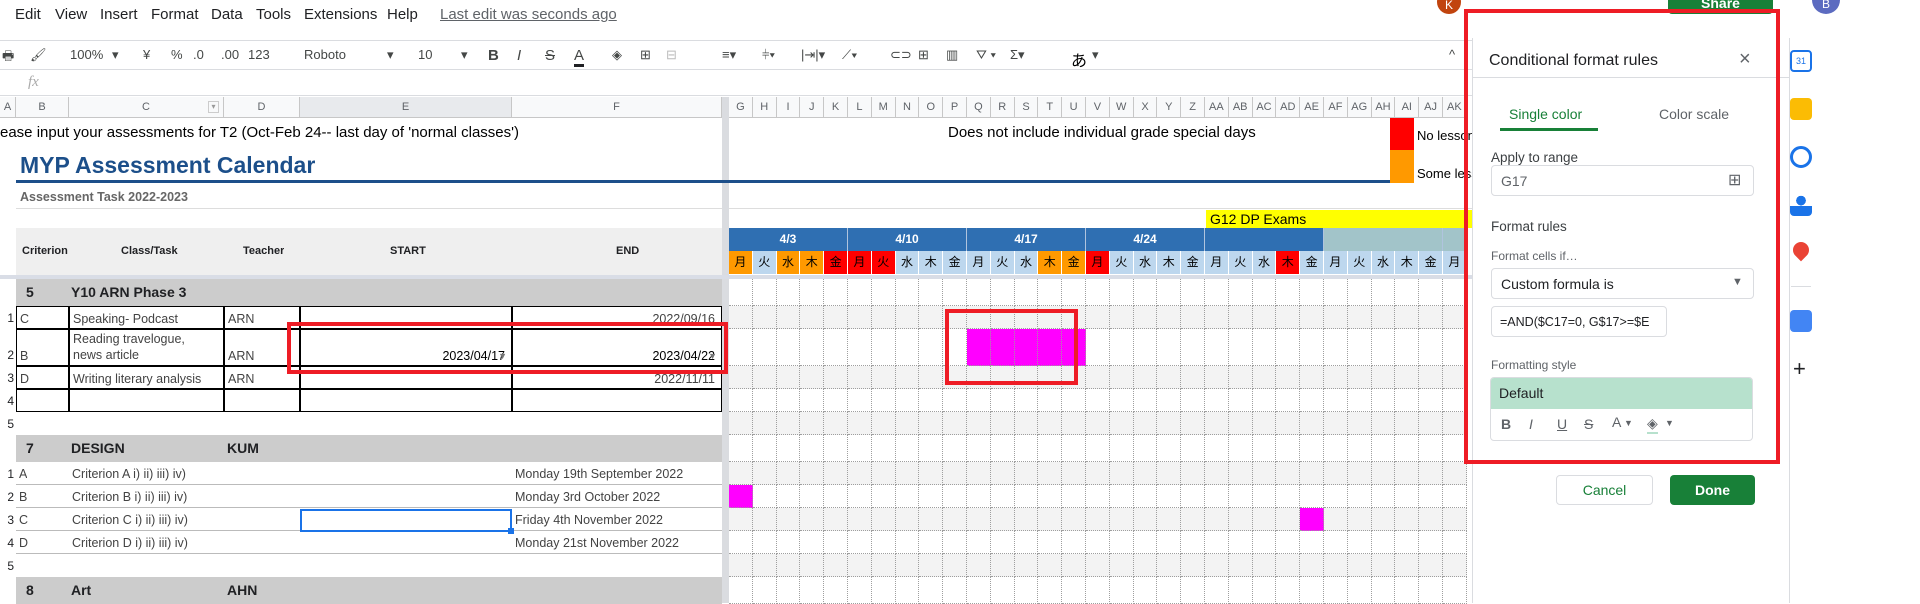 The height and width of the screenshot is (604, 1920). I want to click on paint-format-icon: 🖌, so click(38, 55).